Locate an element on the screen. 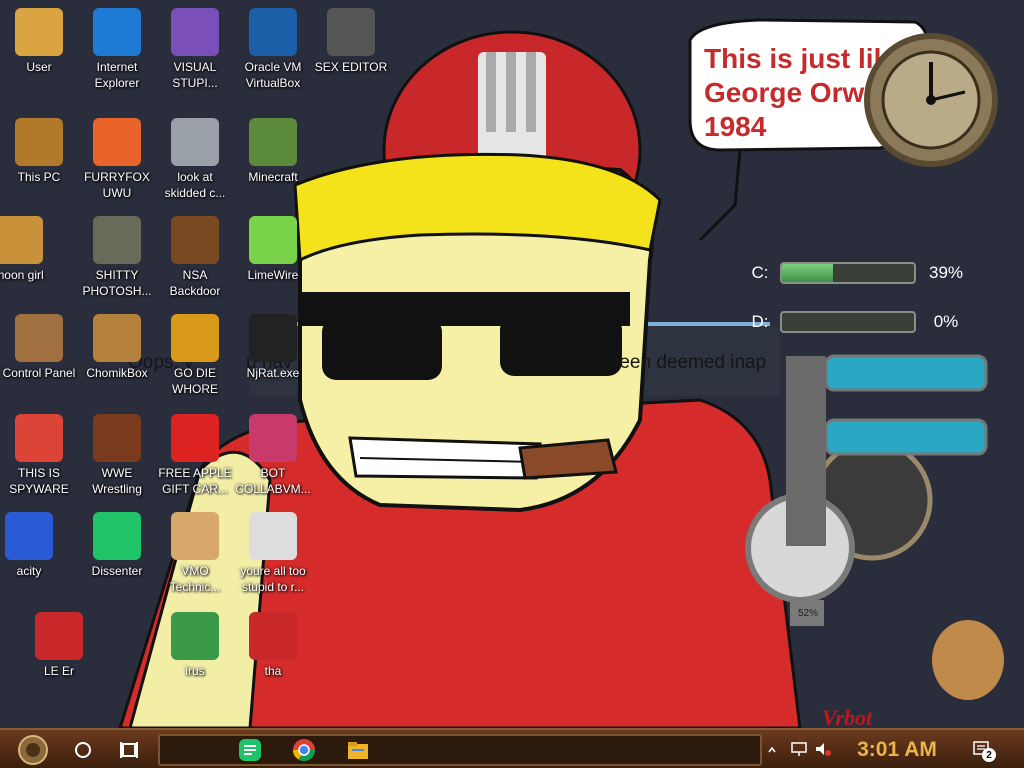 Image resolution: width=1024 pixels, height=768 pixels. desktop-icon-label: WWE Wrestling is located at coordinates (117, 481).